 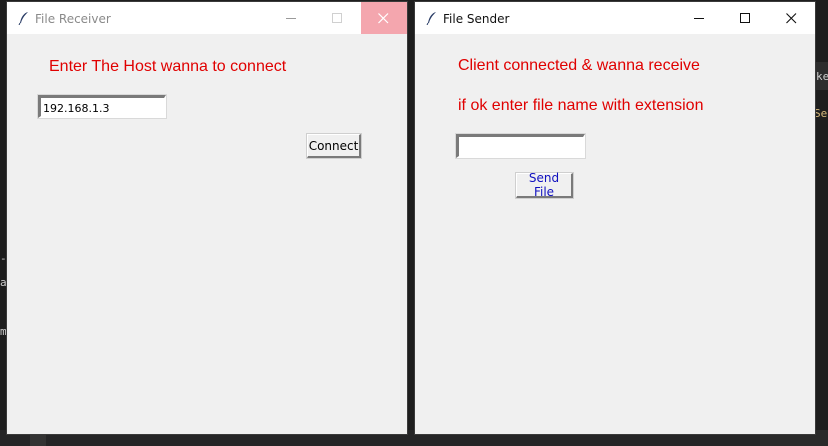 What do you see at coordinates (581, 105) in the screenshot?
I see `filename-instruction-label: if ok enter file name with extension` at bounding box center [581, 105].